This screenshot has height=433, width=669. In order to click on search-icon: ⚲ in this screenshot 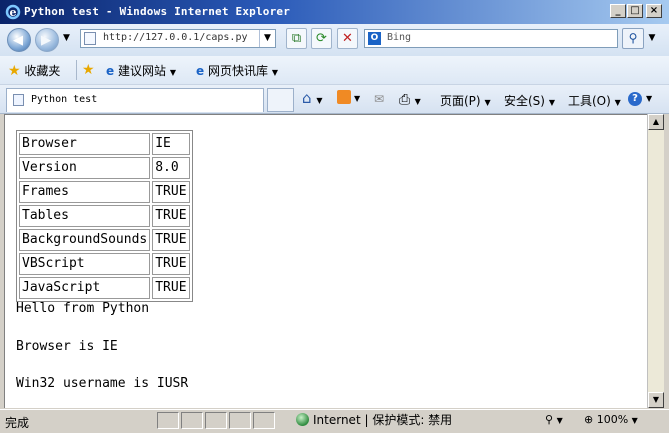, I will do `click(633, 38)`.